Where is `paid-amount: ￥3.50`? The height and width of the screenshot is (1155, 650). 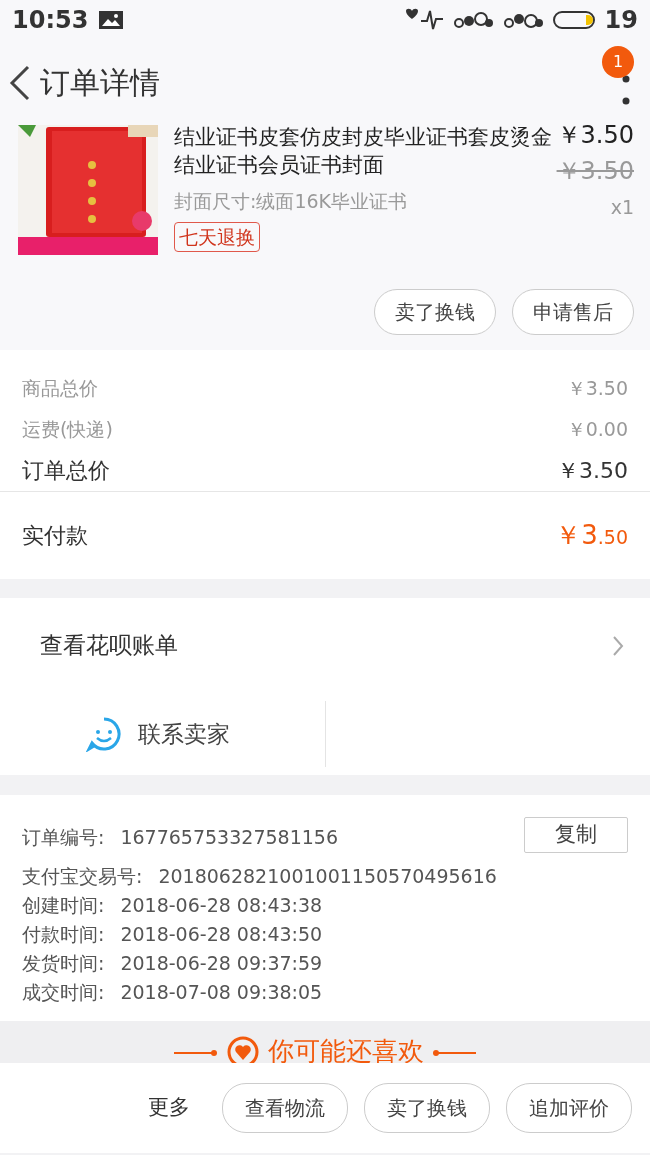
paid-amount: ￥3.50 is located at coordinates (591, 535).